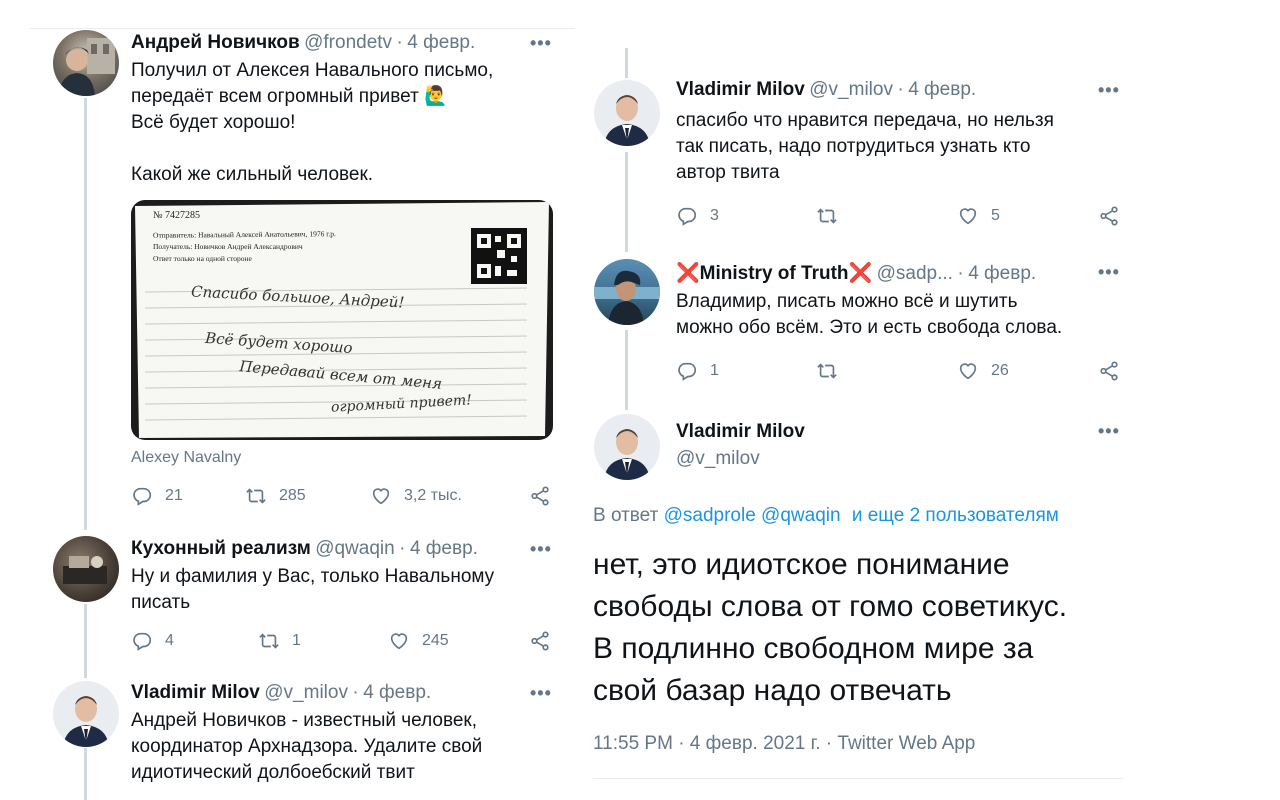  Describe the element at coordinates (296, 640) in the screenshot. I see `retweet-count: 1` at that location.